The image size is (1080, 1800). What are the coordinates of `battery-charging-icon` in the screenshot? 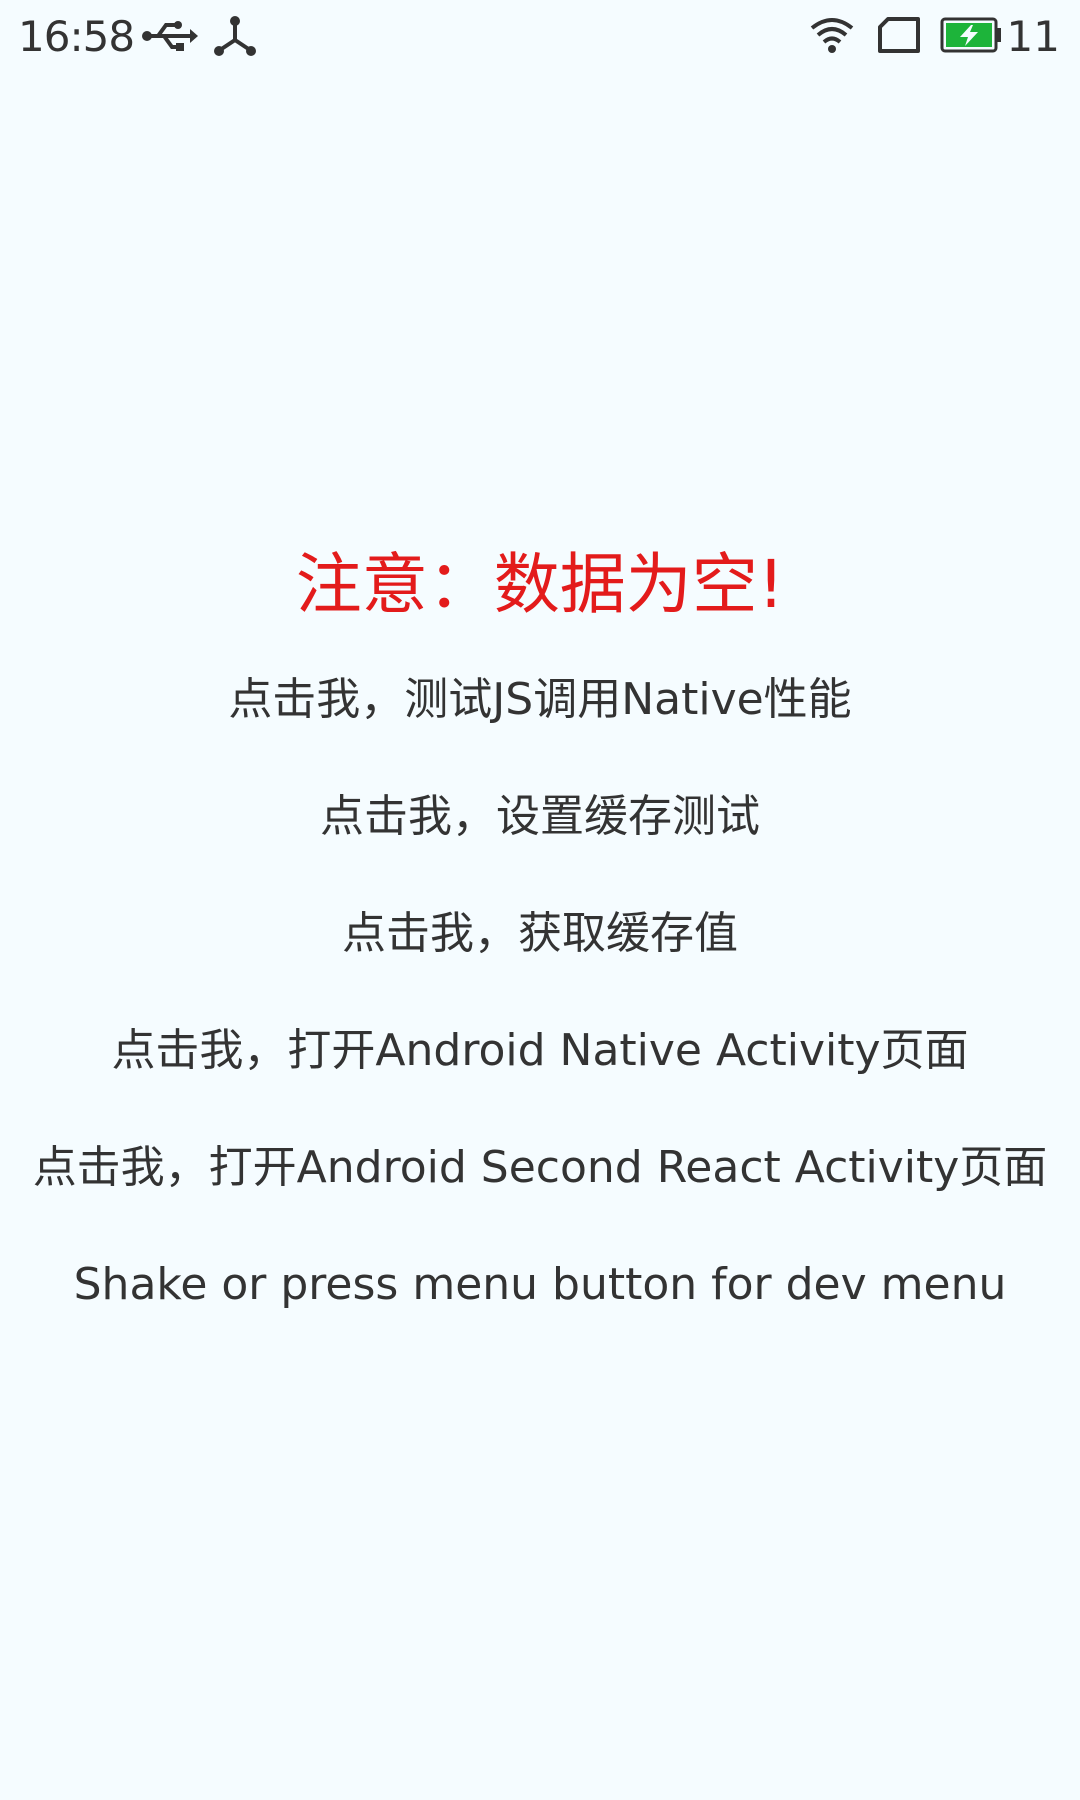 It's located at (971, 37).